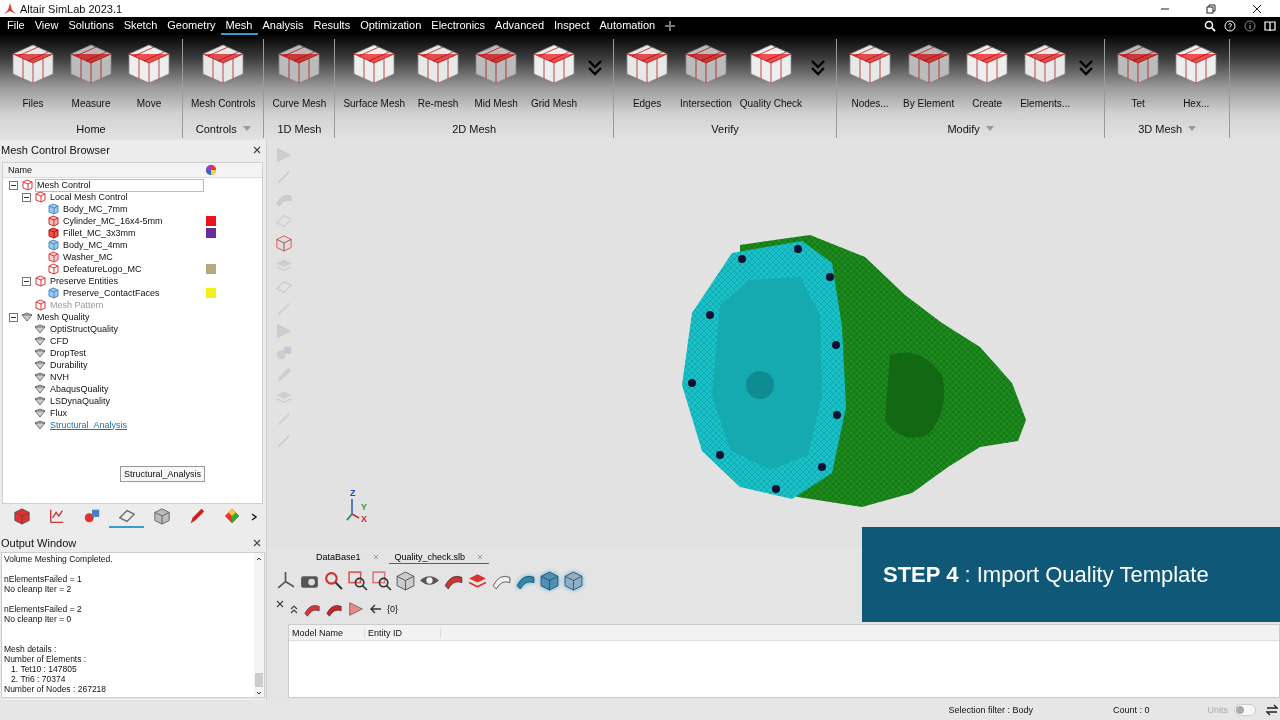 The width and height of the screenshot is (1280, 720). What do you see at coordinates (1270, 26) in the screenshot?
I see `book-icon` at bounding box center [1270, 26].